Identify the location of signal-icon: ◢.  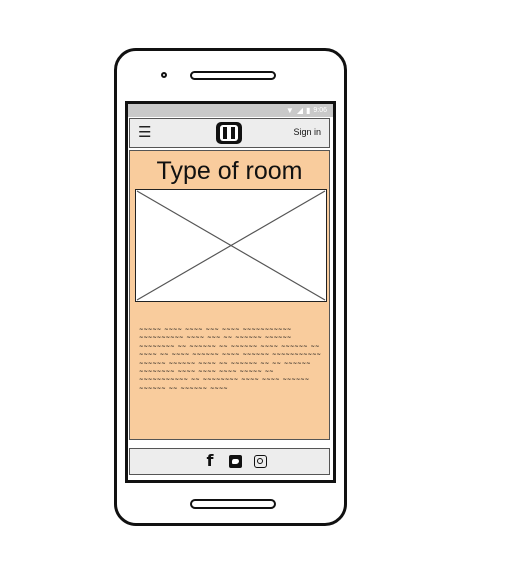
(299, 110).